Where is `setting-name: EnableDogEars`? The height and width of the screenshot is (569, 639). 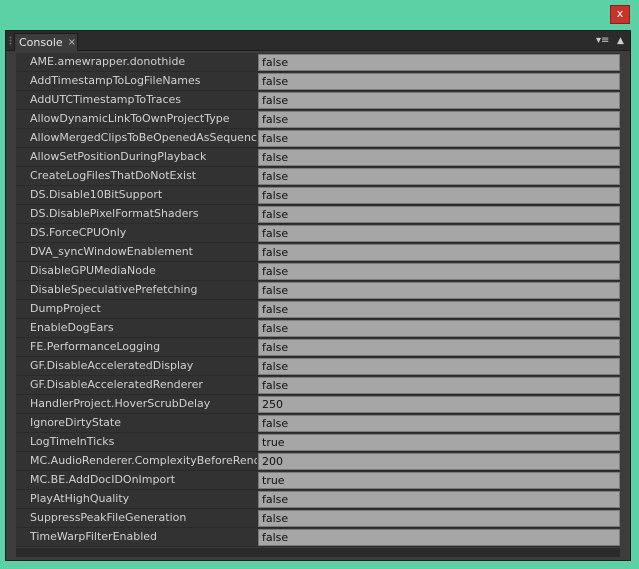 setting-name: EnableDogEars is located at coordinates (72, 327).